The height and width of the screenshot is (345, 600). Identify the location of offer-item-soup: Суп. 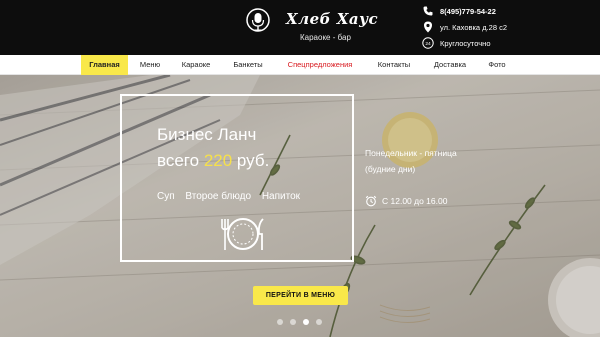
(166, 196).